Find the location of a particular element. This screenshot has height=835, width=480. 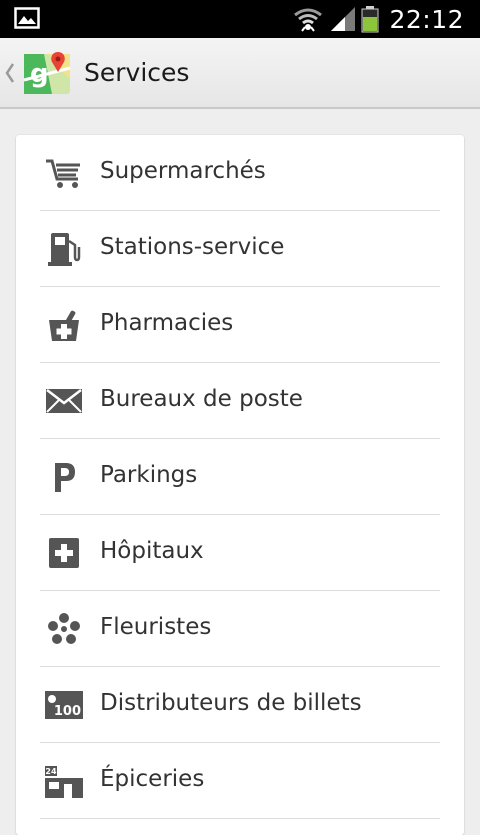

atm-icon: 100 is located at coordinates (64, 705).